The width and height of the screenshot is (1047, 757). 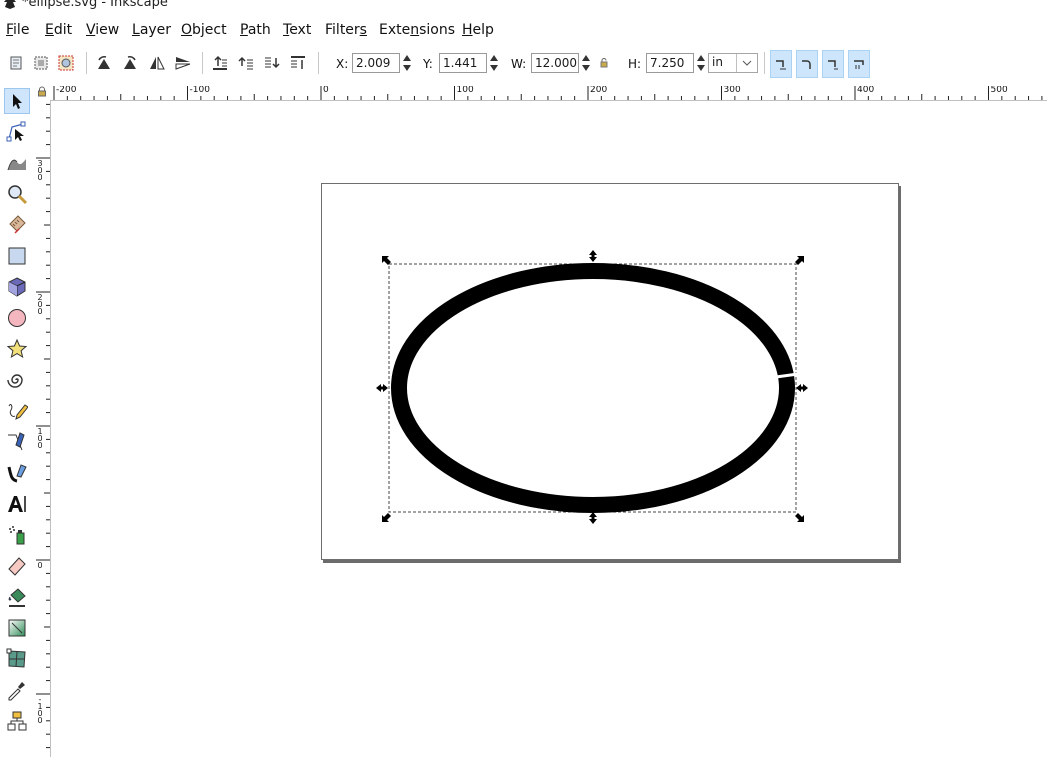 I want to click on select-all-in-all-layers-icon, so click(x=41, y=63).